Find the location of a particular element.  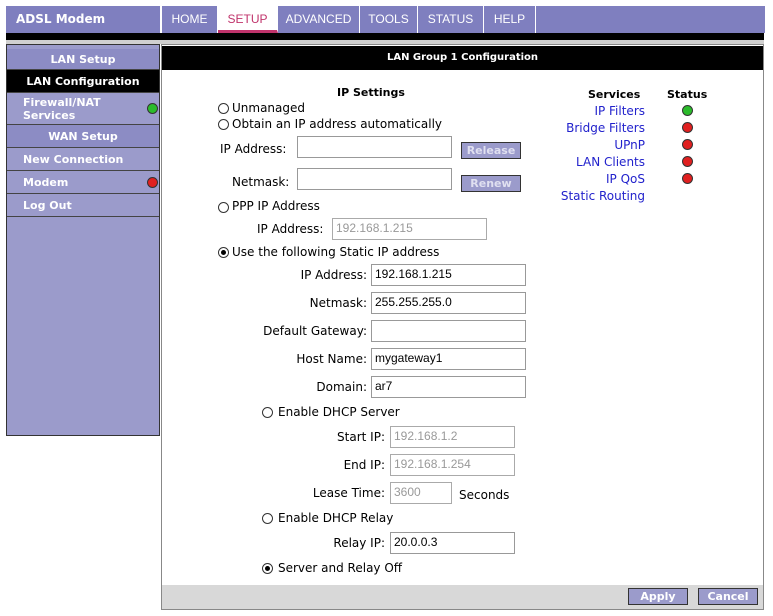

server-relay-off-label: Server and Relay Off is located at coordinates (340, 568).